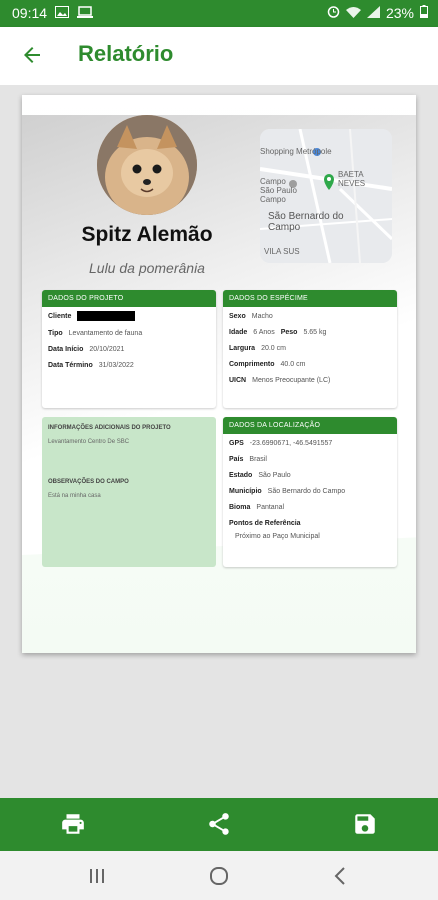 This screenshot has height=900, width=438. Describe the element at coordinates (424, 13) in the screenshot. I see `battery-icon` at that location.